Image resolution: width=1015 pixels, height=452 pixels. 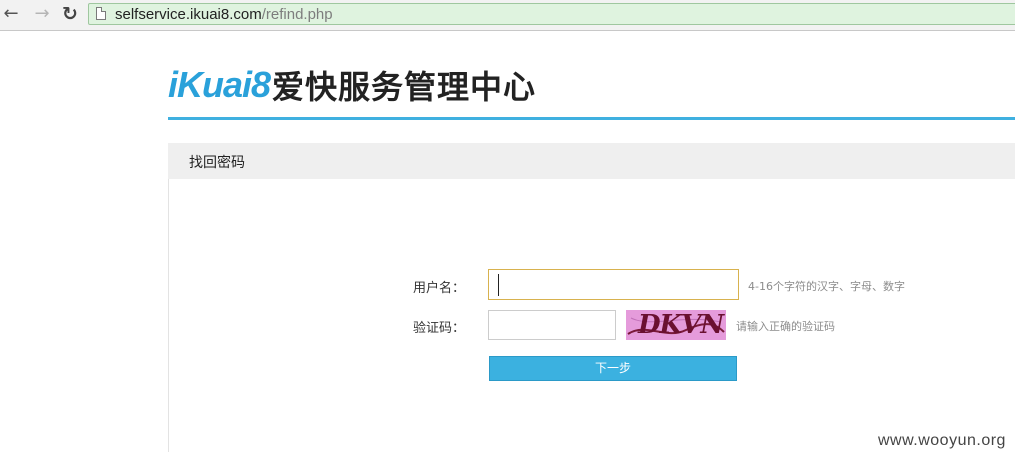 What do you see at coordinates (101, 13) in the screenshot?
I see `page-icon` at bounding box center [101, 13].